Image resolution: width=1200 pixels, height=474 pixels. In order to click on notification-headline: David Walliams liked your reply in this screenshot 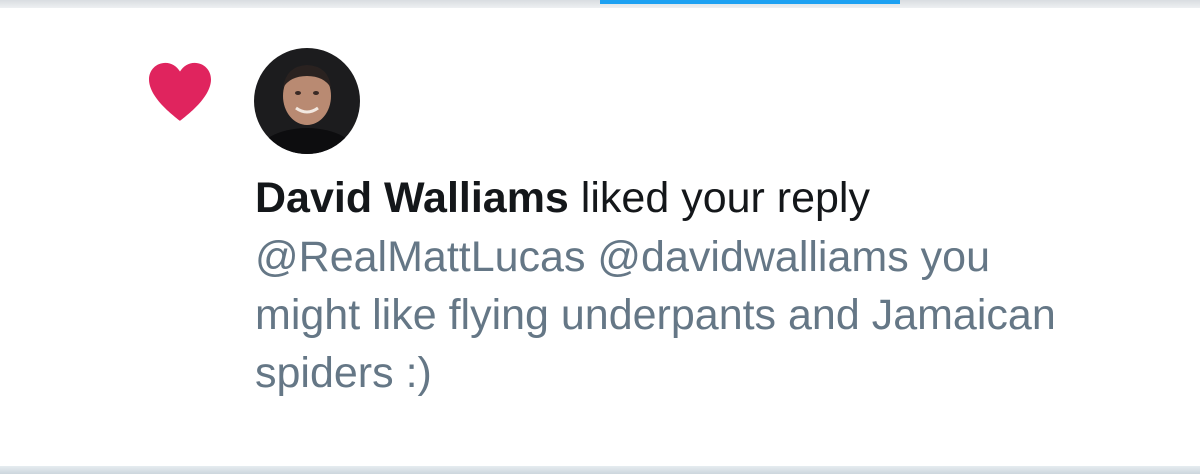, I will do `click(705, 198)`.